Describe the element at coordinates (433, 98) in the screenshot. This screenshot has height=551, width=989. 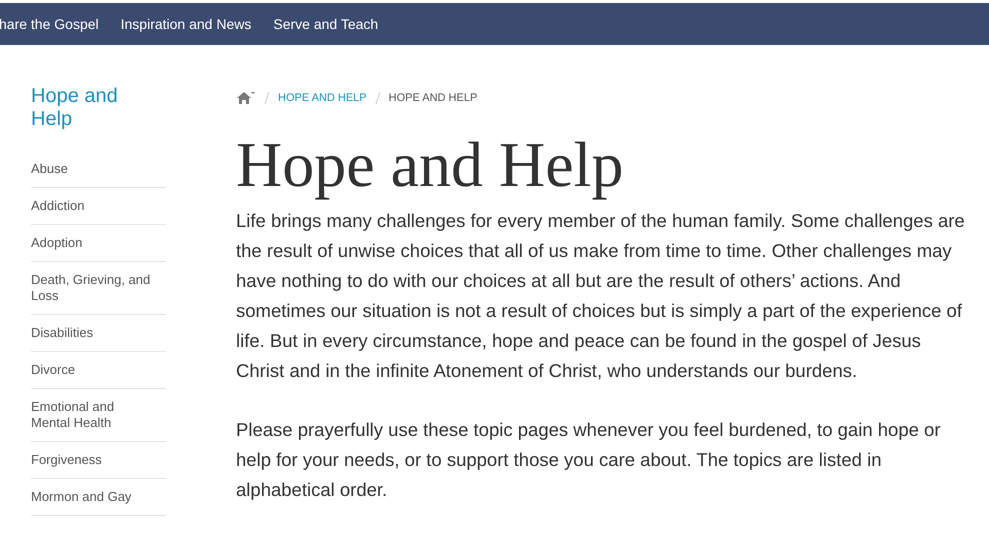
I see `breadcrumb-current: HOPE AND HELP` at that location.